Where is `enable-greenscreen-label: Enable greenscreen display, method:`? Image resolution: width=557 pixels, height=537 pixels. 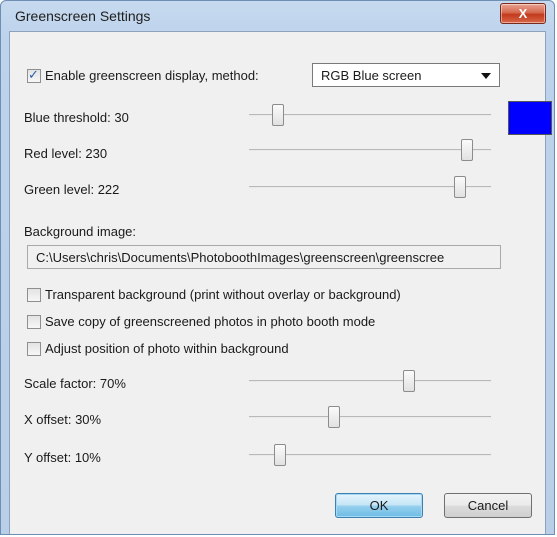 enable-greenscreen-label: Enable greenscreen display, method: is located at coordinates (152, 75).